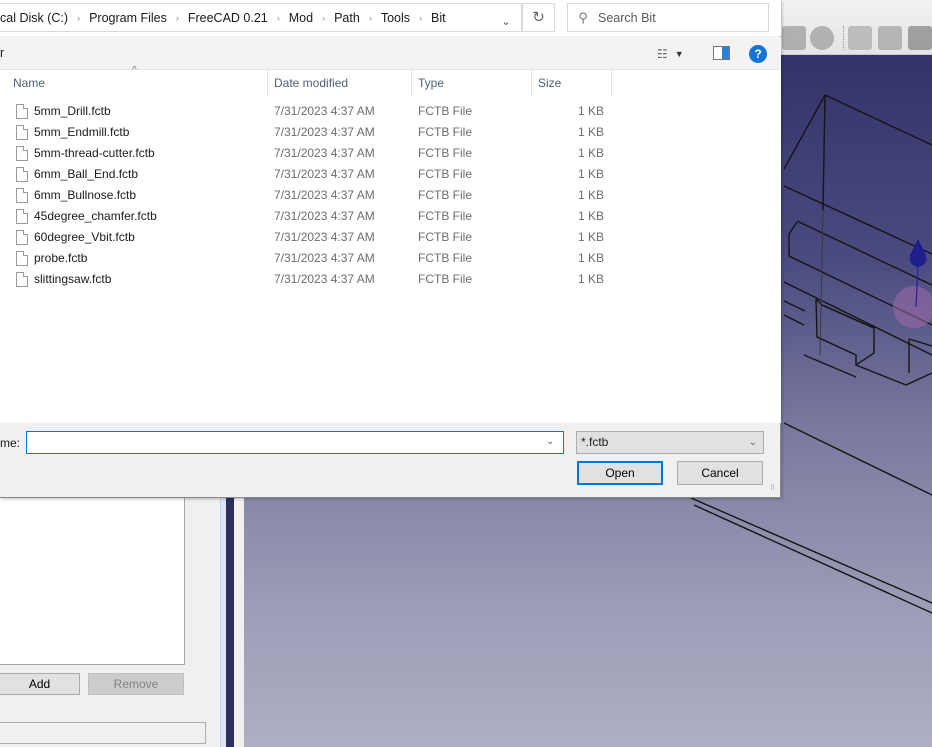 The height and width of the screenshot is (747, 932). What do you see at coordinates (239, 621) in the screenshot?
I see `splitter-gap` at bounding box center [239, 621].